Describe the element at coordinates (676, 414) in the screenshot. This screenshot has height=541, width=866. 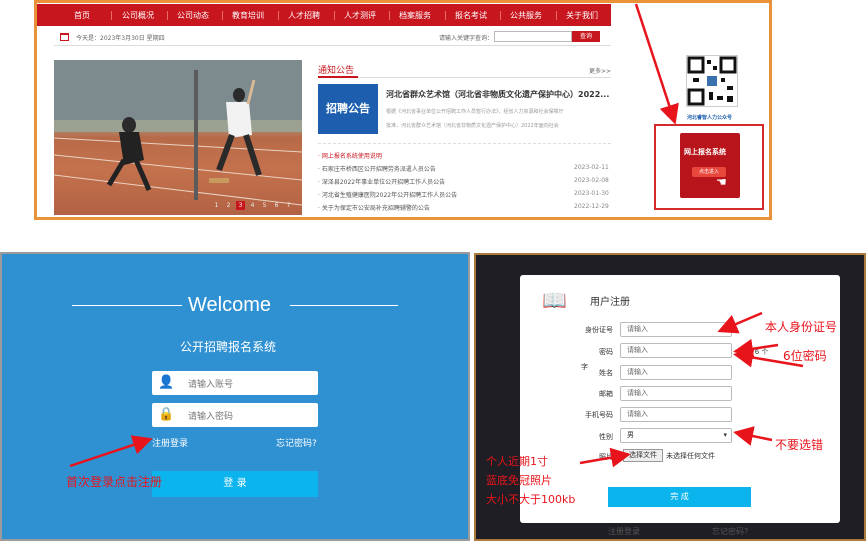
I see `phone-input: 请输入` at that location.